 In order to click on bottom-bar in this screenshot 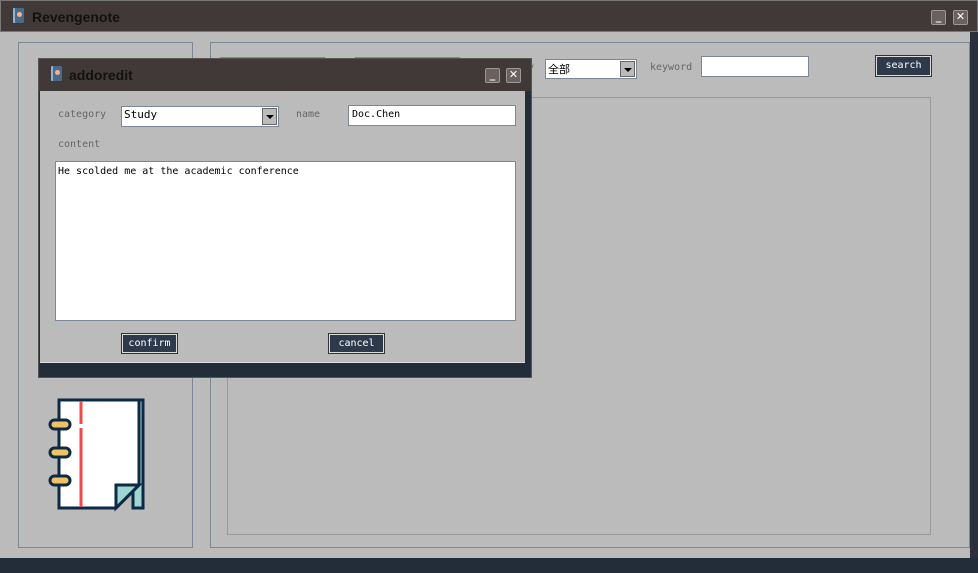, I will do `click(489, 565)`.